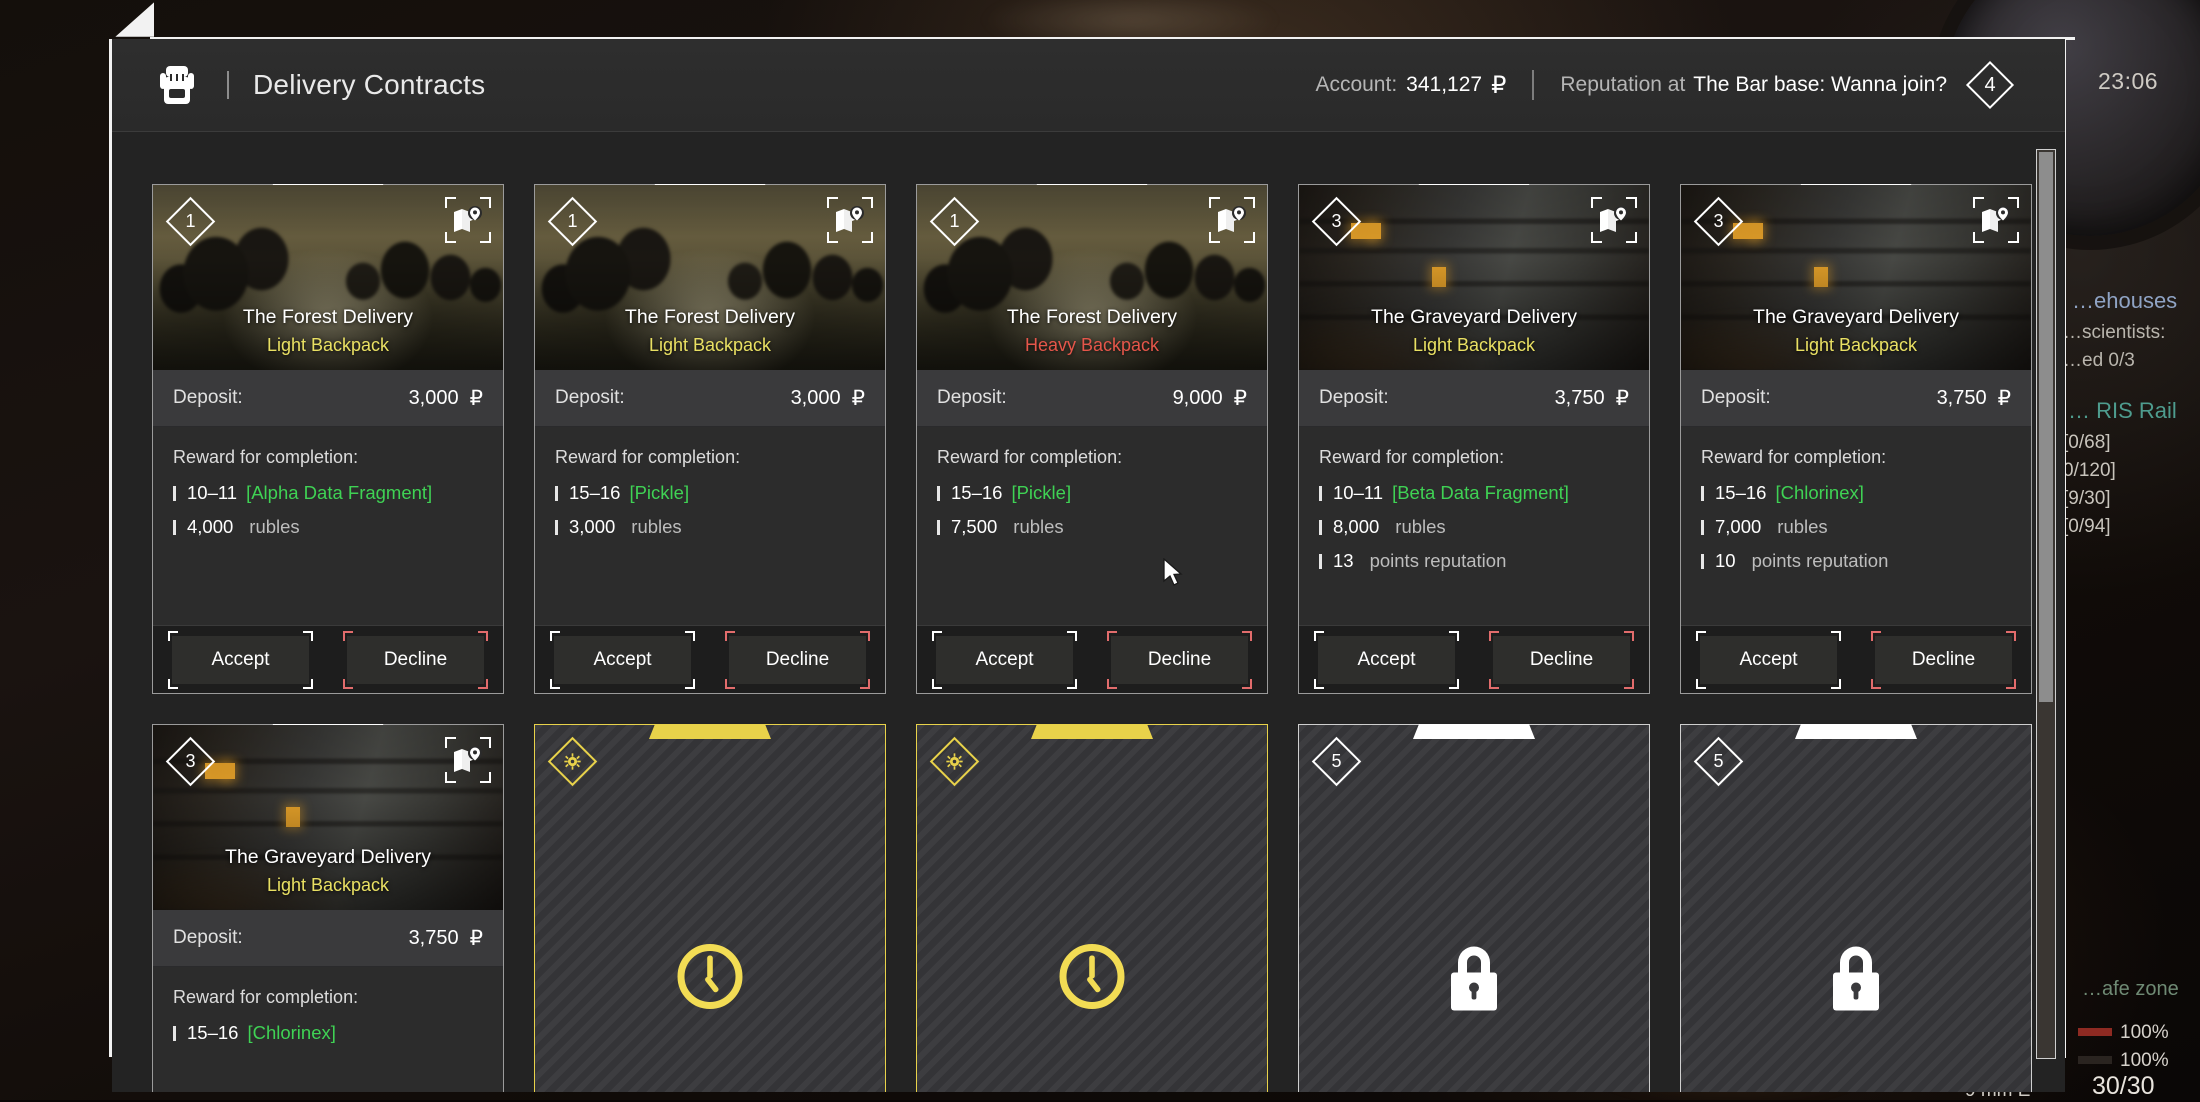  I want to click on card-notch, so click(1856, 731).